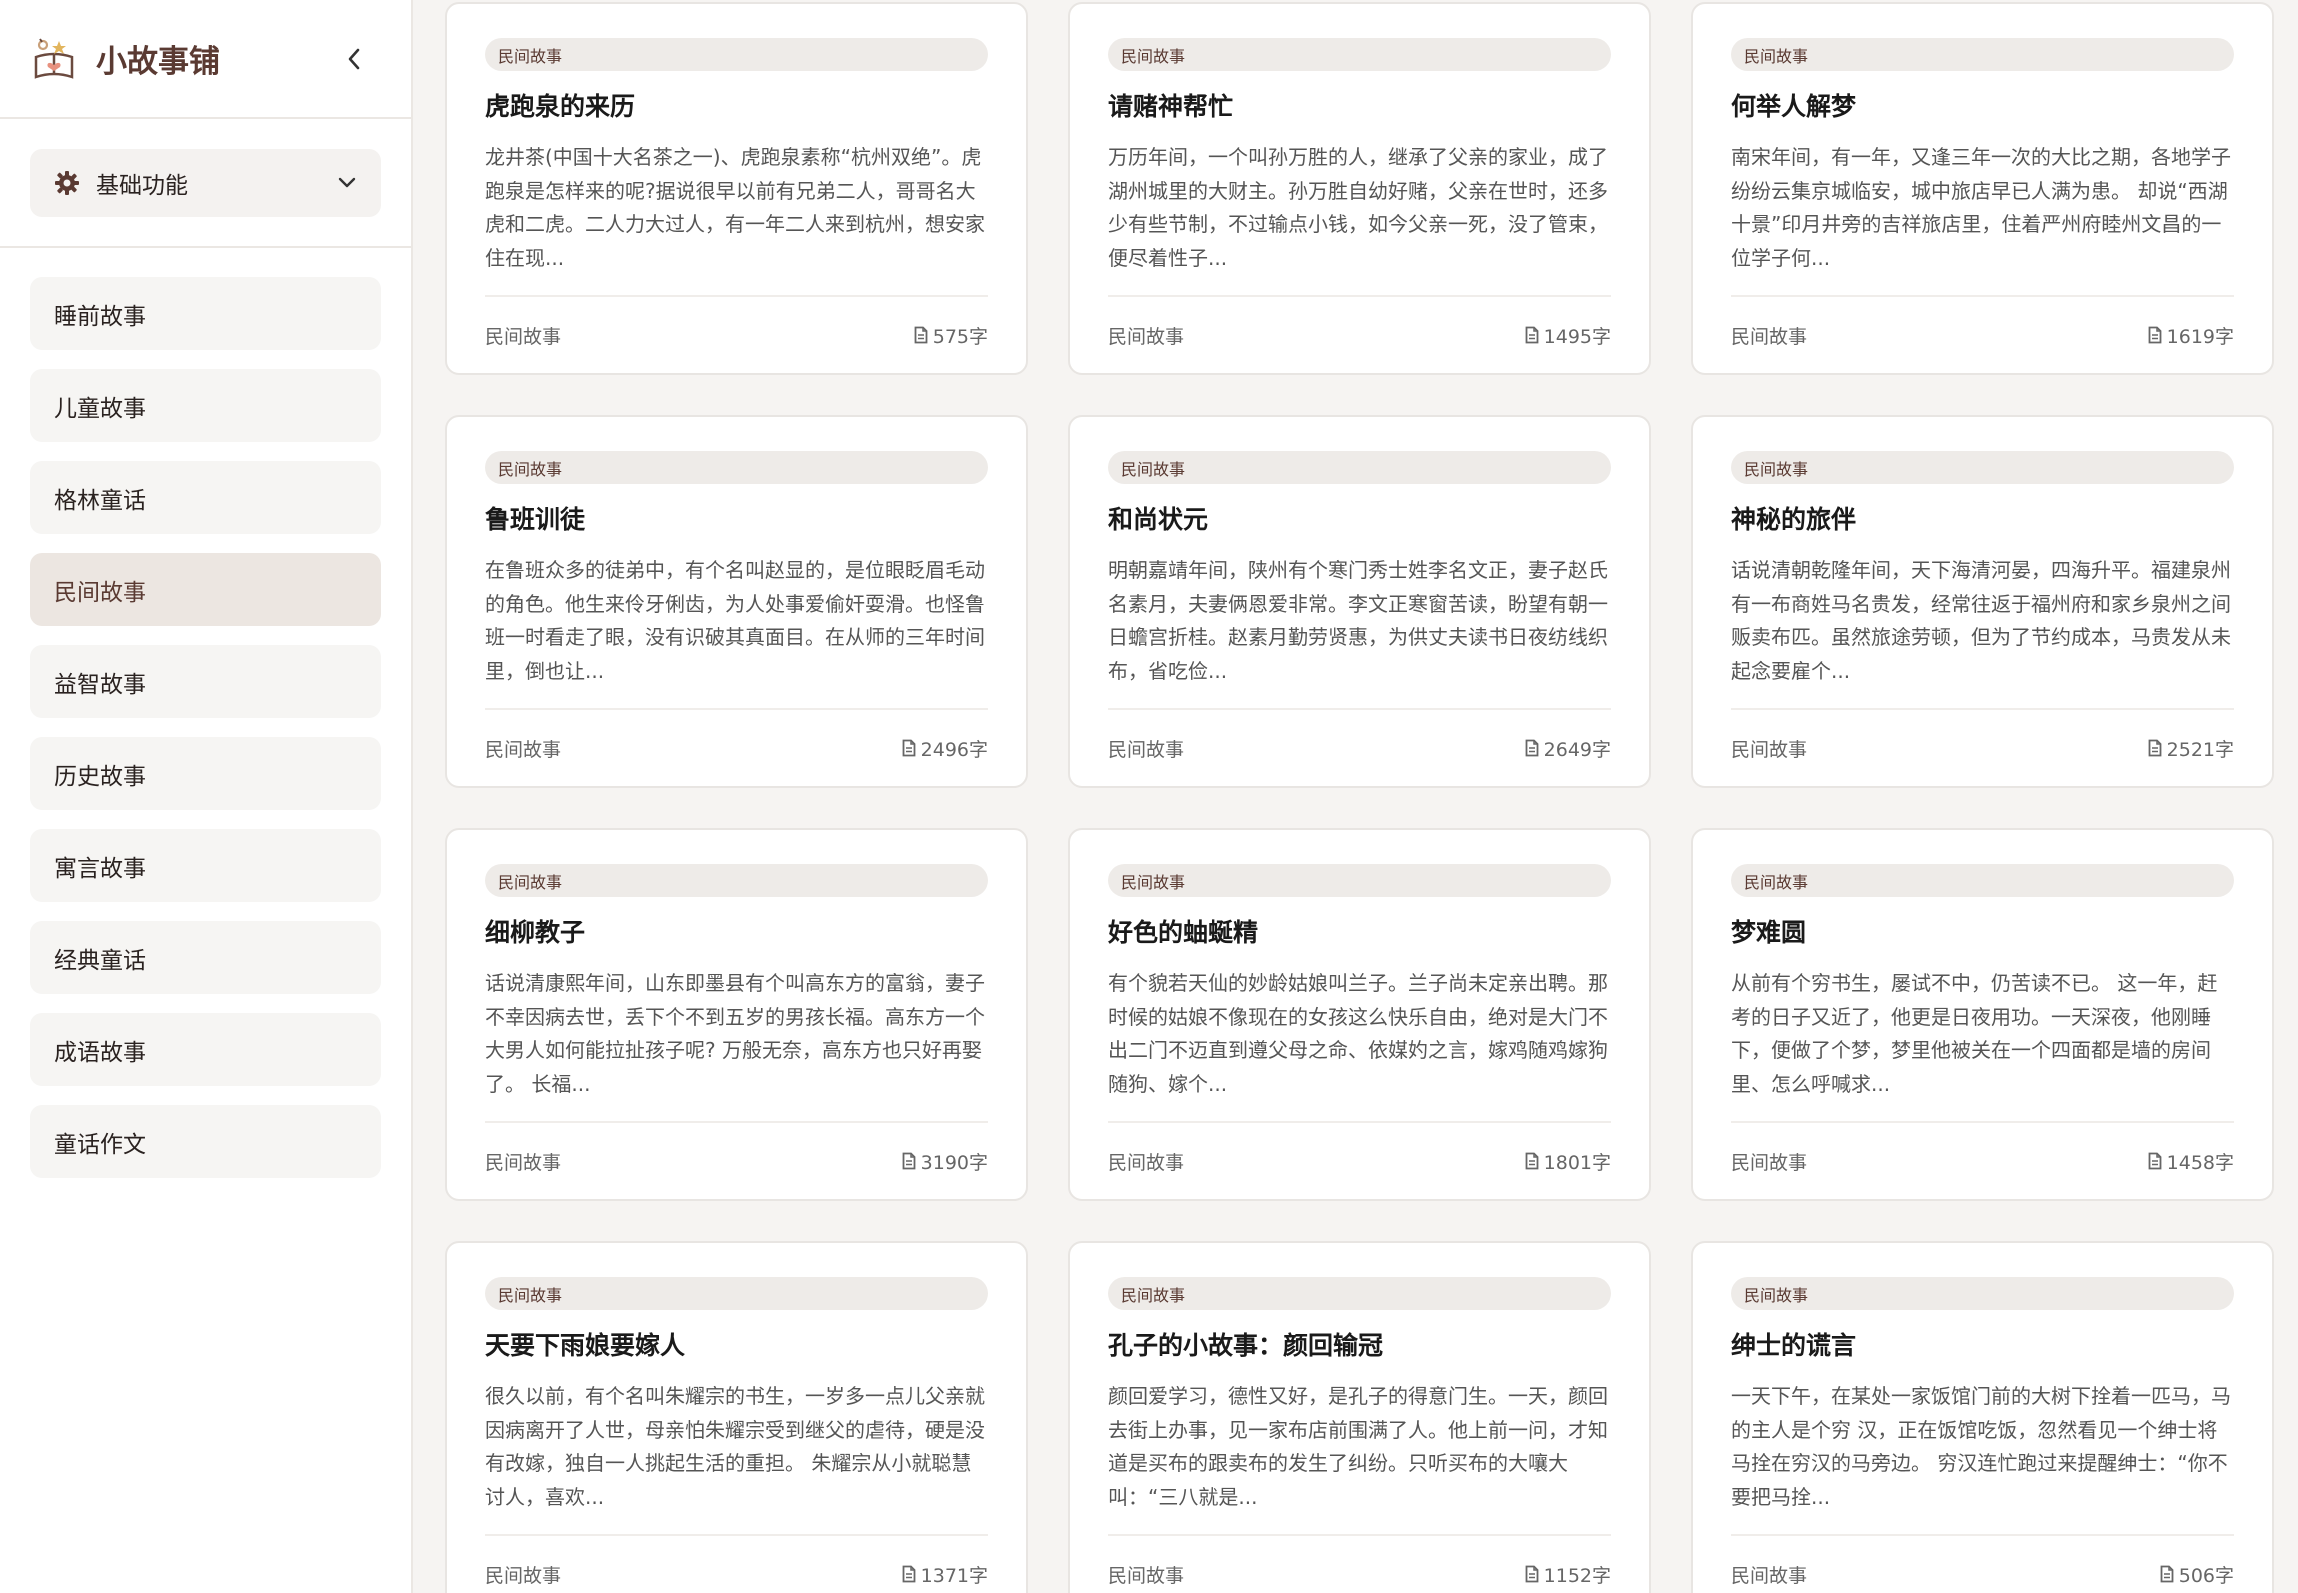 Image resolution: width=2298 pixels, height=1593 pixels. What do you see at coordinates (1568, 1574) in the screenshot?
I see `word-count: 1152字` at bounding box center [1568, 1574].